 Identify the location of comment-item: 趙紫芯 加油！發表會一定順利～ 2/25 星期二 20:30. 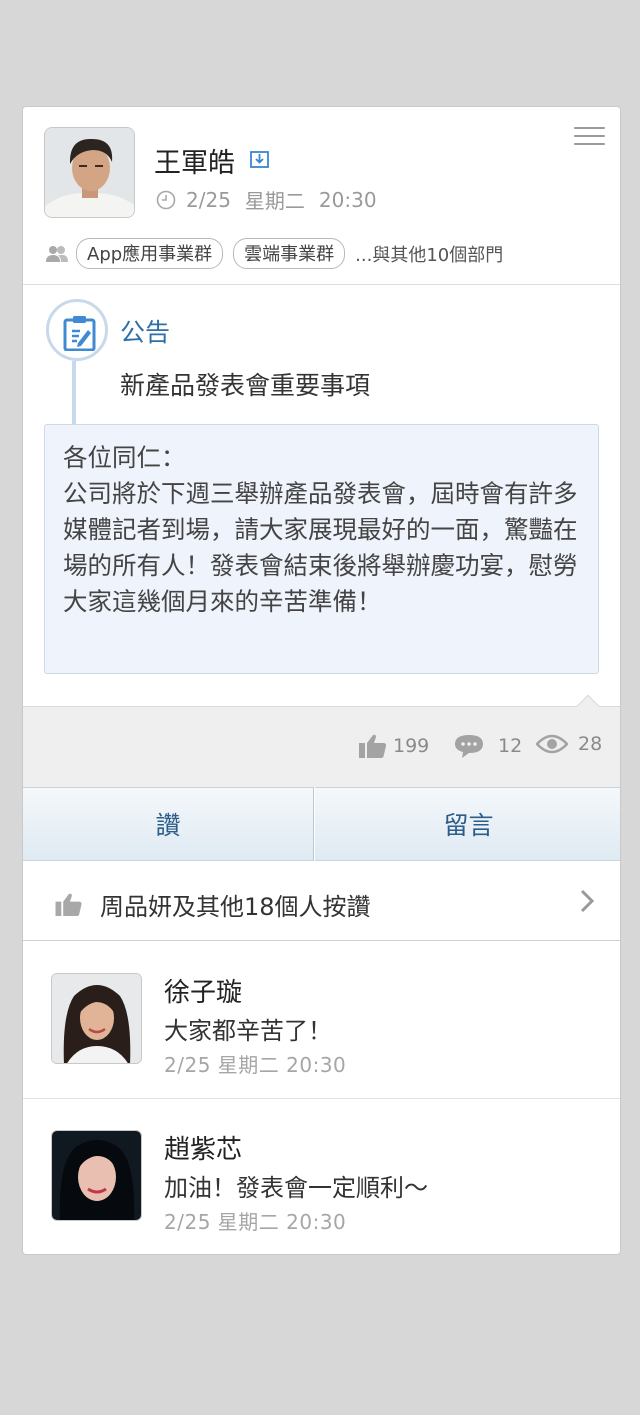
(321, 1176).